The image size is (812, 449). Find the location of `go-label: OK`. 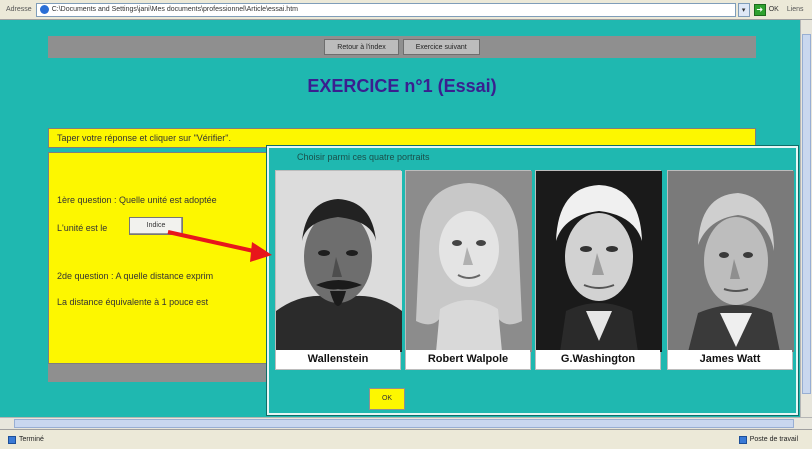

go-label: OK is located at coordinates (773, 9).